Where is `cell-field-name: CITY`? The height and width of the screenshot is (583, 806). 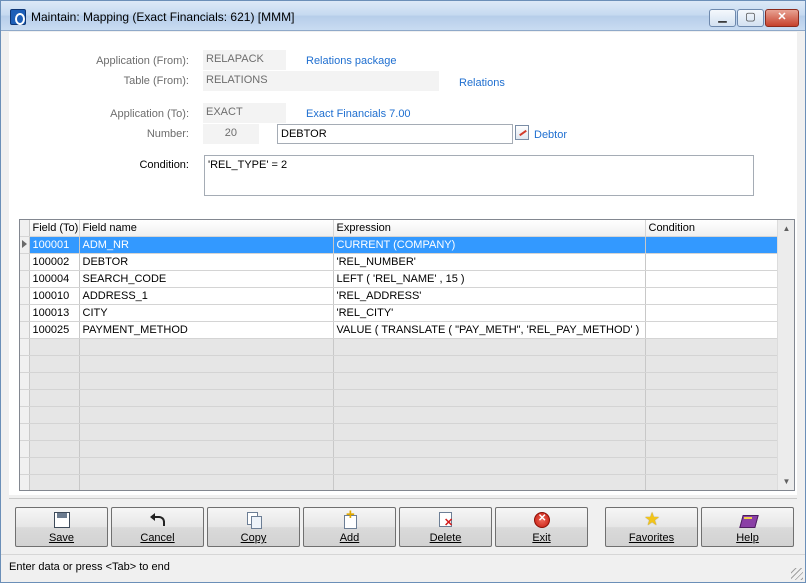 cell-field-name: CITY is located at coordinates (206, 313).